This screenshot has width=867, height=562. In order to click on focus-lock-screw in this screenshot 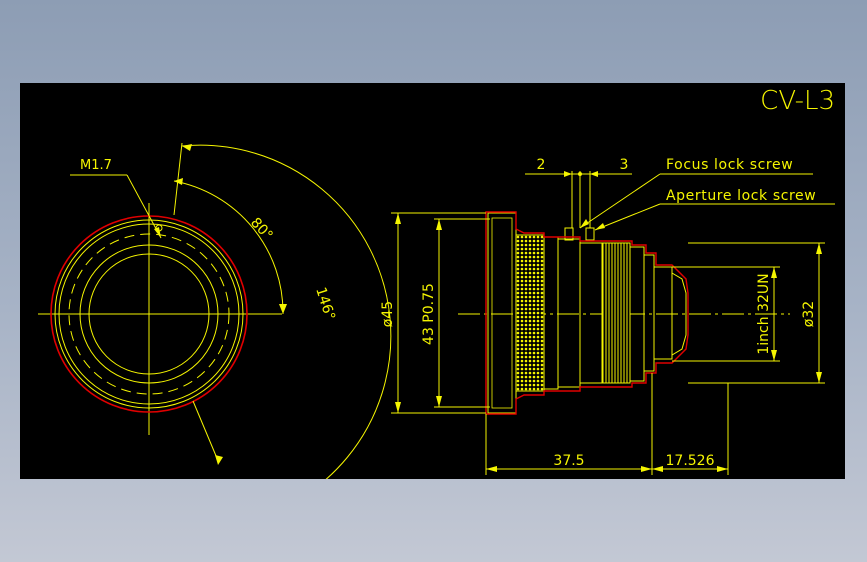, I will do `click(569, 234)`.